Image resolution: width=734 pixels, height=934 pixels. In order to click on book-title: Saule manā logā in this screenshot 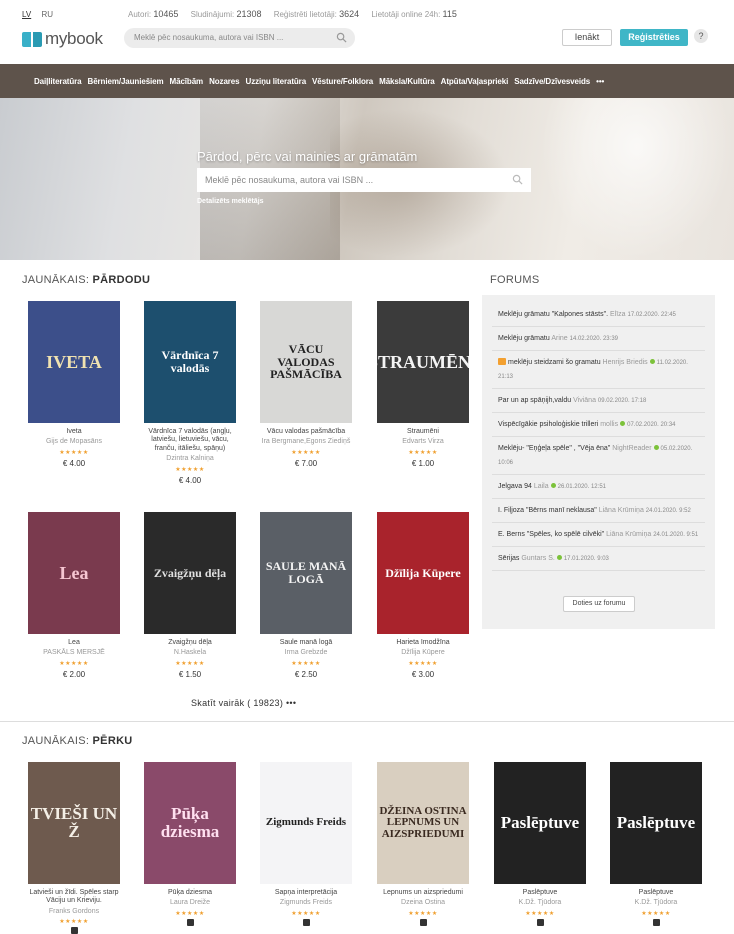, I will do `click(306, 643)`.